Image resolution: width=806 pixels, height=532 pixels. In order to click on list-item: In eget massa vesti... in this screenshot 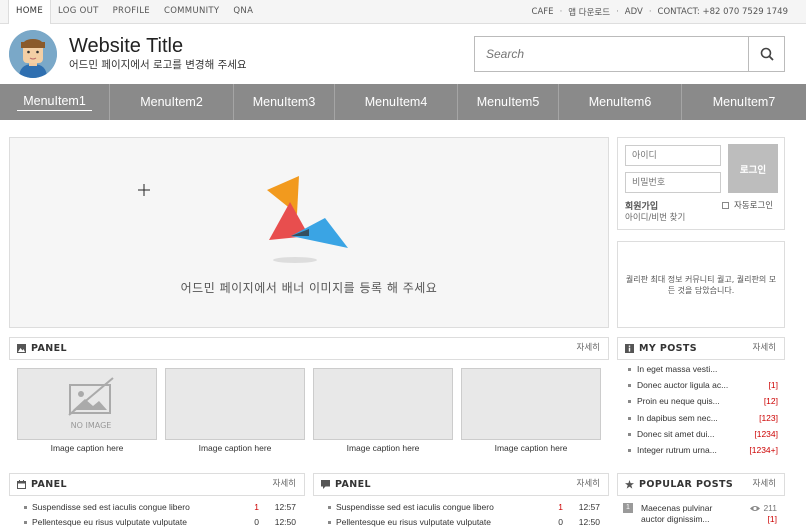, I will do `click(703, 371)`.